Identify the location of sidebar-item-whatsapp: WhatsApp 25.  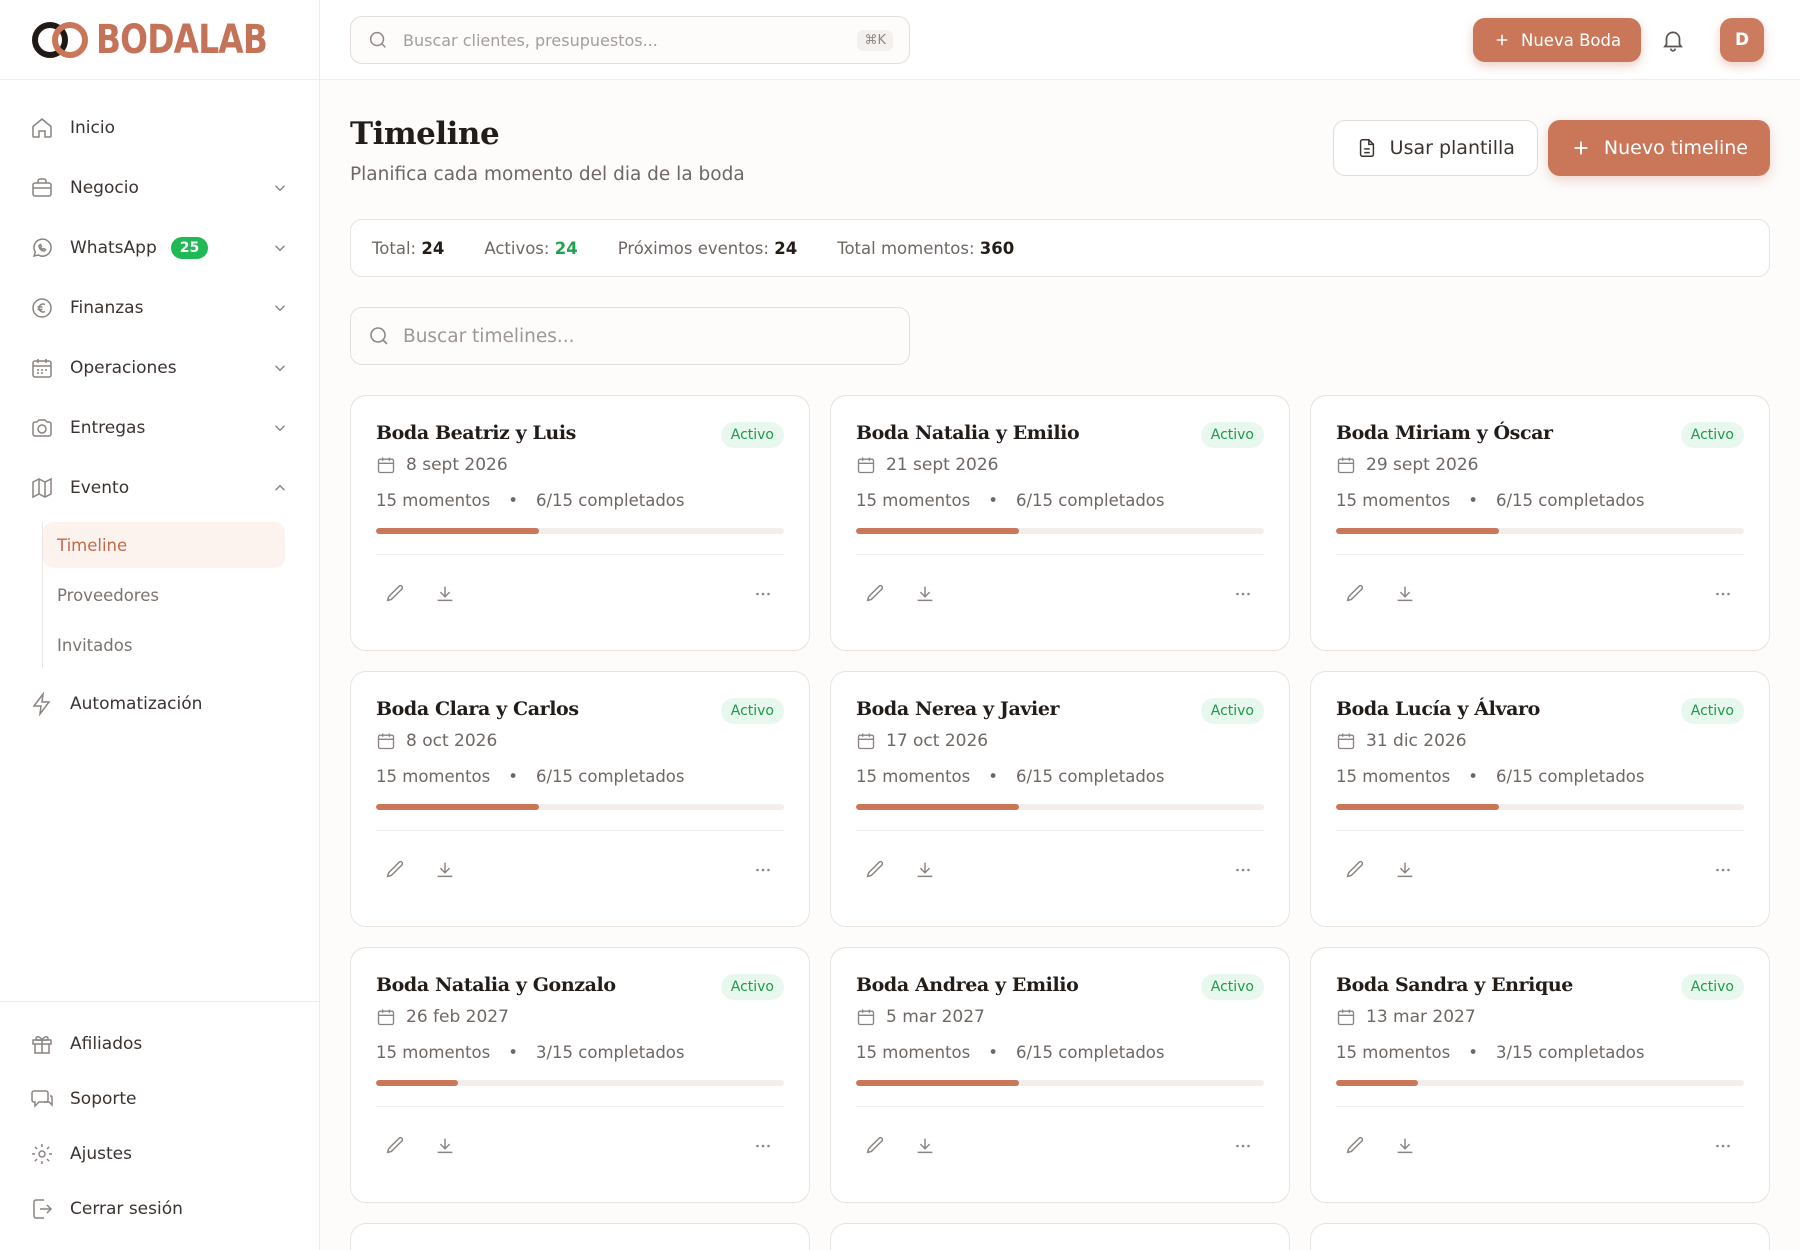
(159, 248).